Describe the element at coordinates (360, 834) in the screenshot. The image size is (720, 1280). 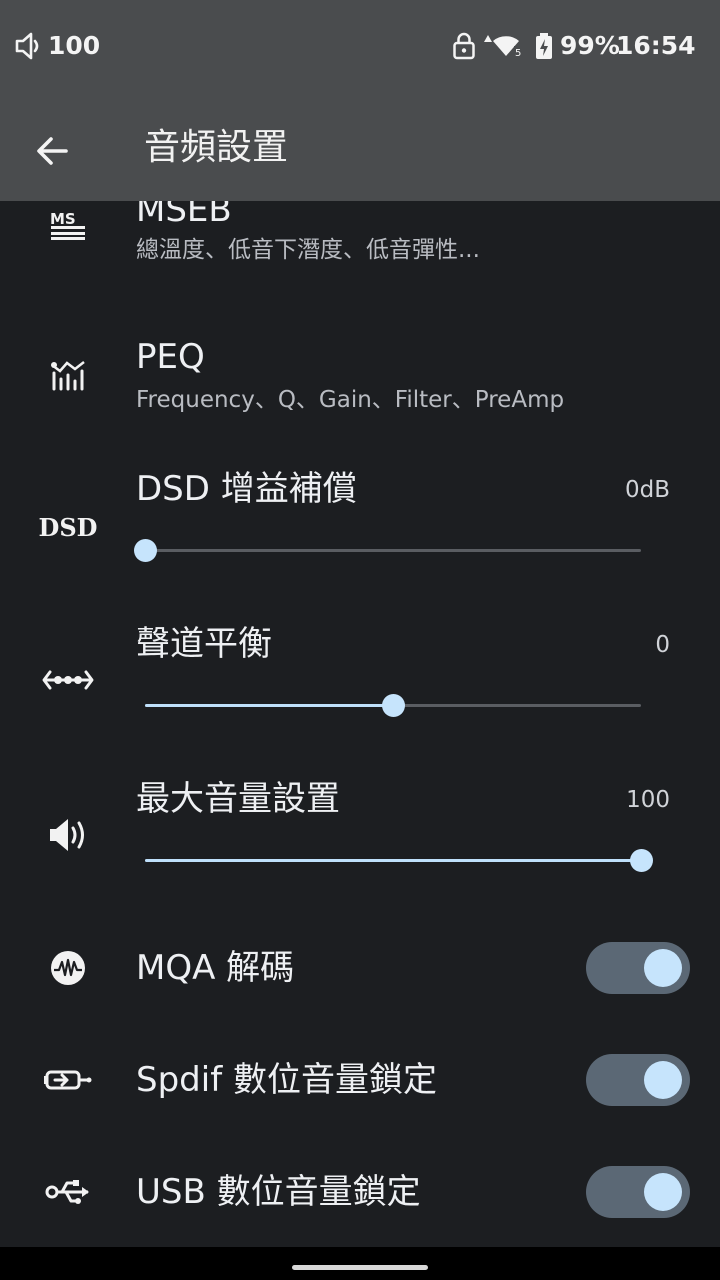
I see `setting-max-volume: 最大音量設置 100` at that location.